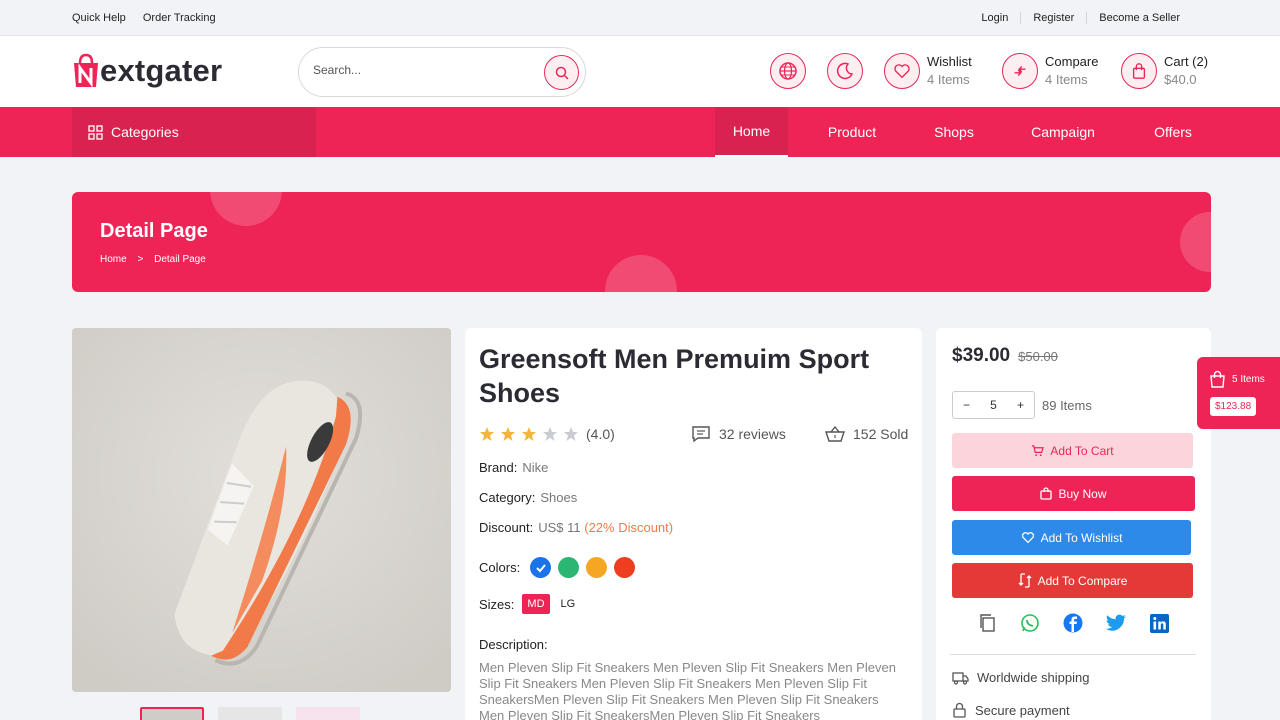 Image resolution: width=1280 pixels, height=720 pixels. What do you see at coordinates (86, 70) in the screenshot?
I see `logo-bag-icon` at bounding box center [86, 70].